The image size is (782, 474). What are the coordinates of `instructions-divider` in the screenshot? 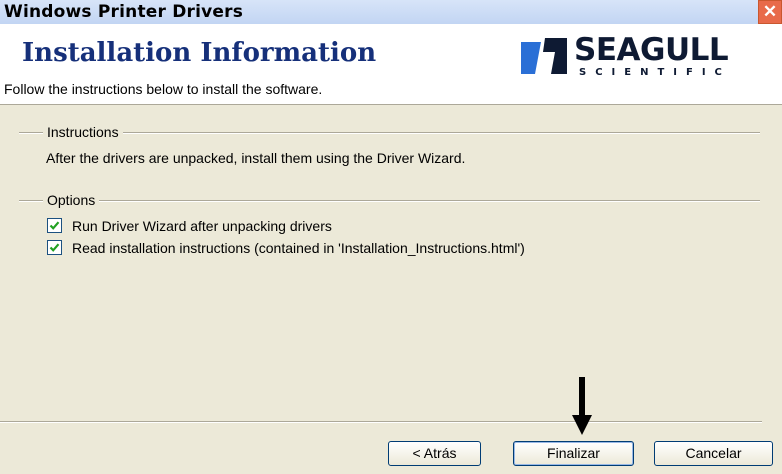 It's located at (389, 133).